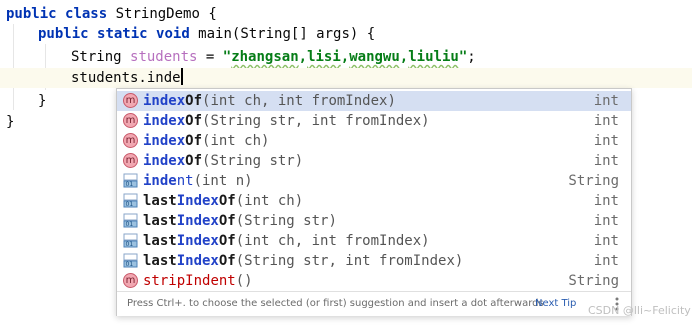 This screenshot has height=326, width=692. What do you see at coordinates (181, 76) in the screenshot?
I see `text-caret` at bounding box center [181, 76].